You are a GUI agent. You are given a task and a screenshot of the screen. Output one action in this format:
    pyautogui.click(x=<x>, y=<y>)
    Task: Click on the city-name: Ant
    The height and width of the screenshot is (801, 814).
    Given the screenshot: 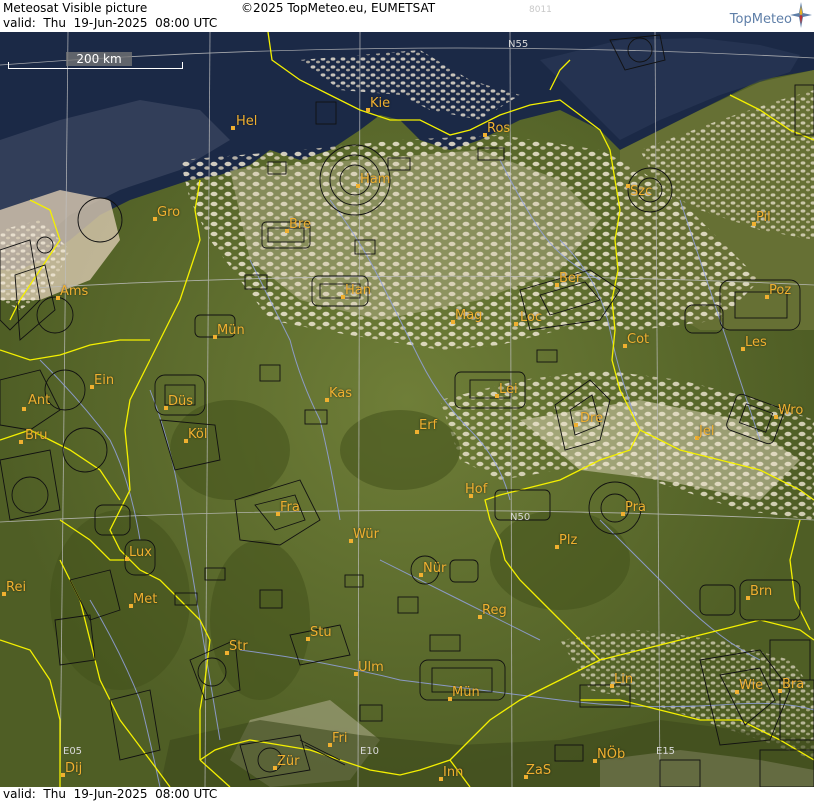 What is the action you would take?
    pyautogui.click(x=39, y=400)
    